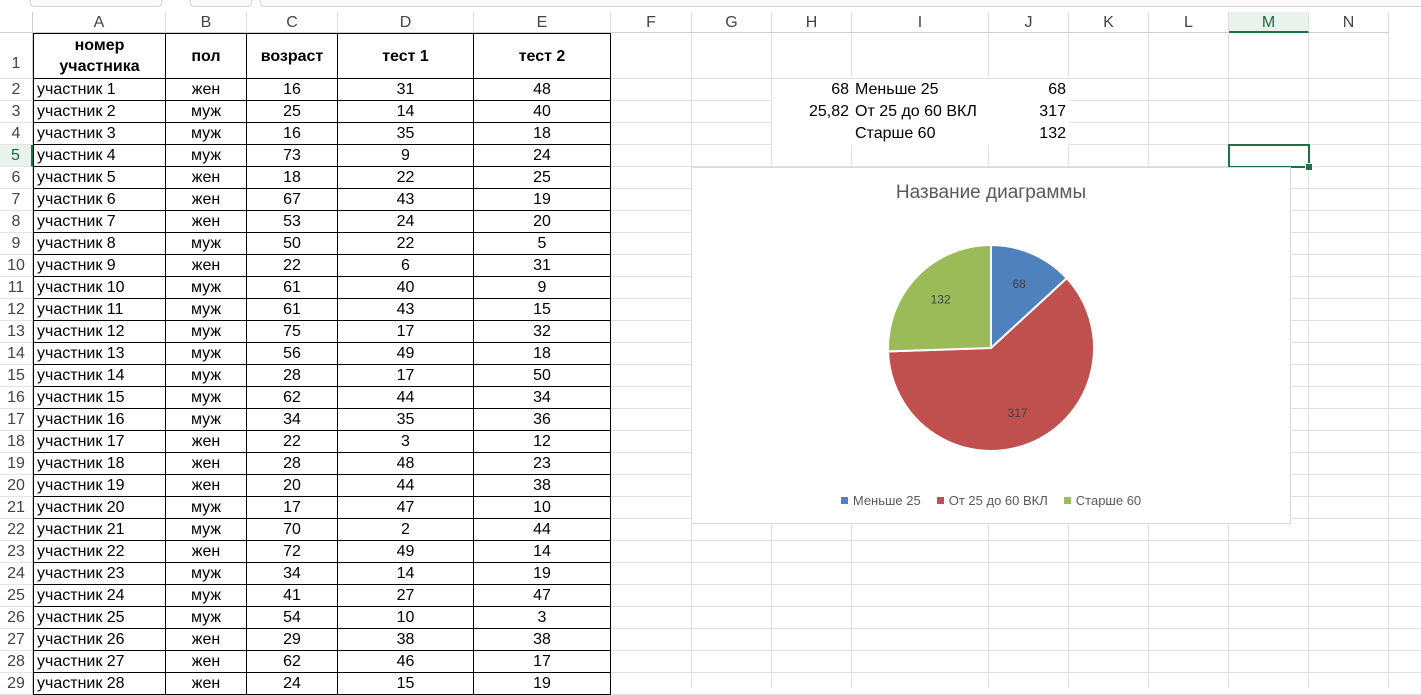  I want to click on table-cell: 22, so click(406, 178).